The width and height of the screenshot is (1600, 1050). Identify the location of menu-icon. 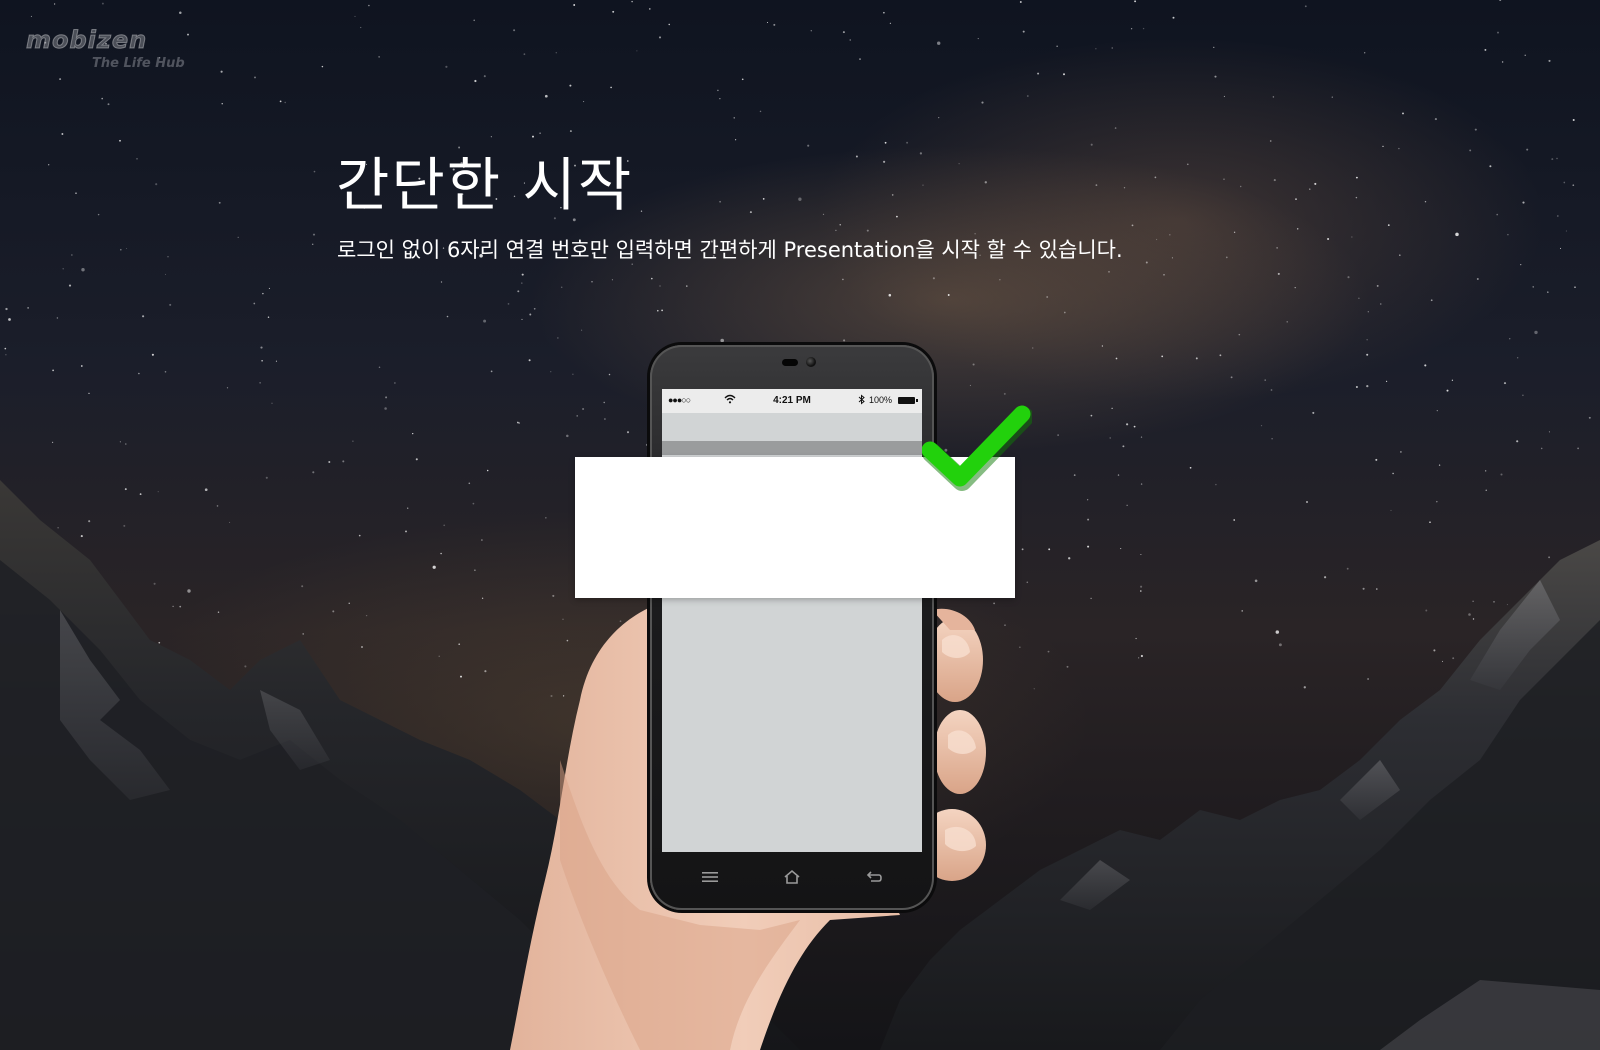
(710, 877).